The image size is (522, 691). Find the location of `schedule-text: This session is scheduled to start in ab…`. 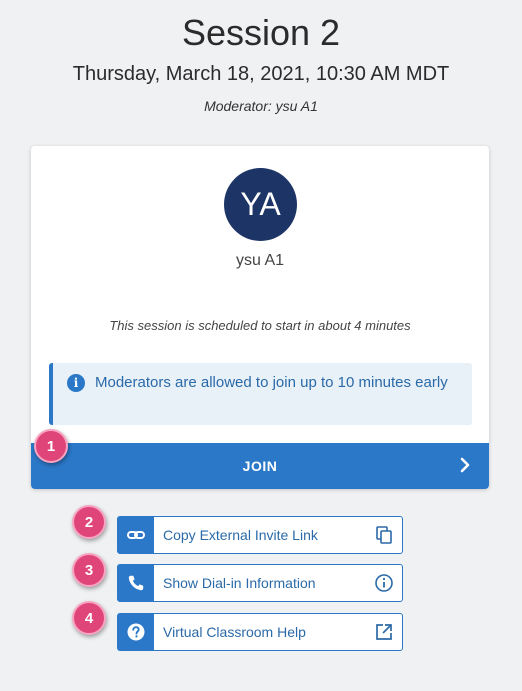

schedule-text: This session is scheduled to start in ab… is located at coordinates (260, 325).